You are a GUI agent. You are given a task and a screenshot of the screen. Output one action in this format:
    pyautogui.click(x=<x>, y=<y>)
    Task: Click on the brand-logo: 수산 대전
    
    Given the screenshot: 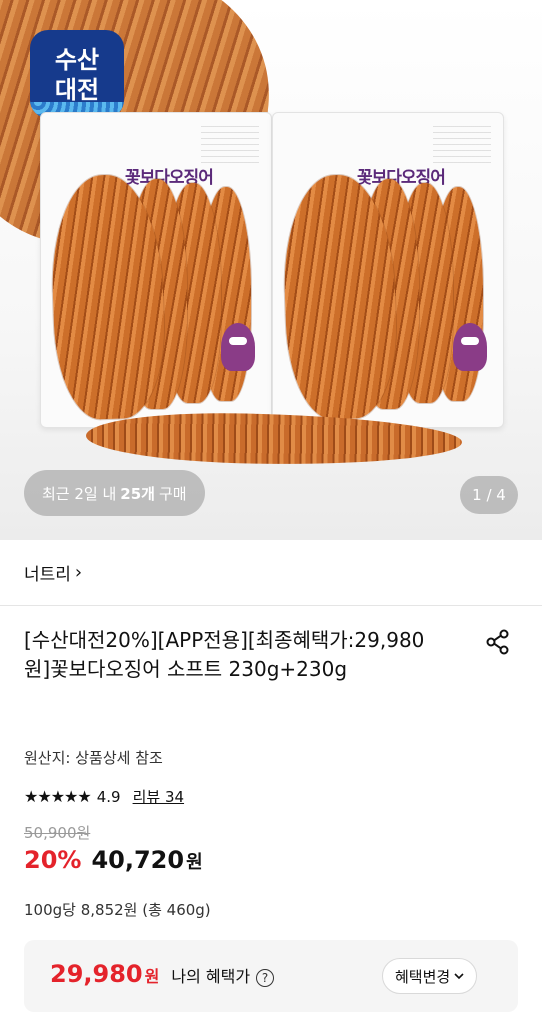 What is the action you would take?
    pyautogui.click(x=77, y=74)
    